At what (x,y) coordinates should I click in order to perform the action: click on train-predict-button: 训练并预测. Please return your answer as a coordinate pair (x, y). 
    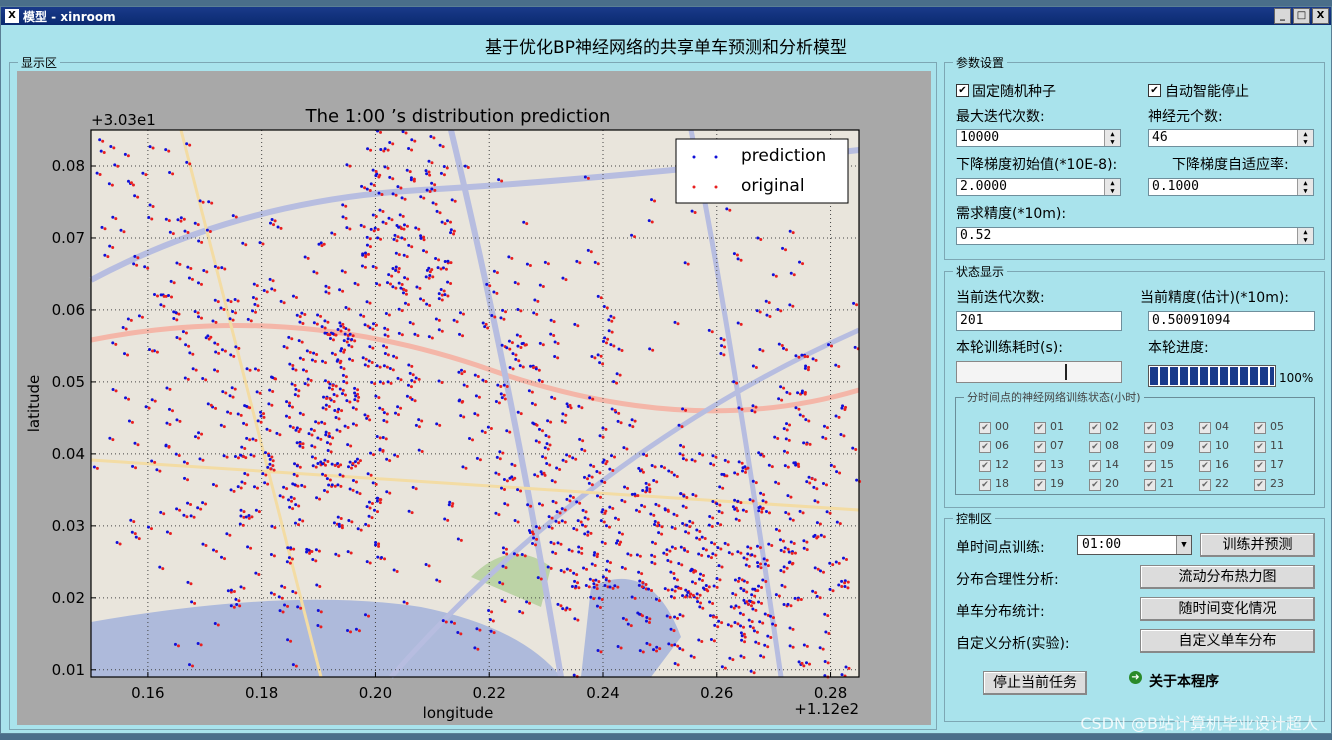
    Looking at the image, I should click on (1257, 545).